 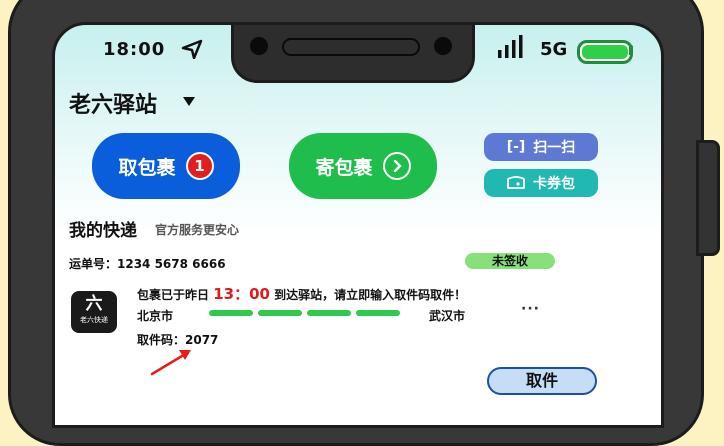 I want to click on dropdown-caret-icon, so click(x=189, y=101).